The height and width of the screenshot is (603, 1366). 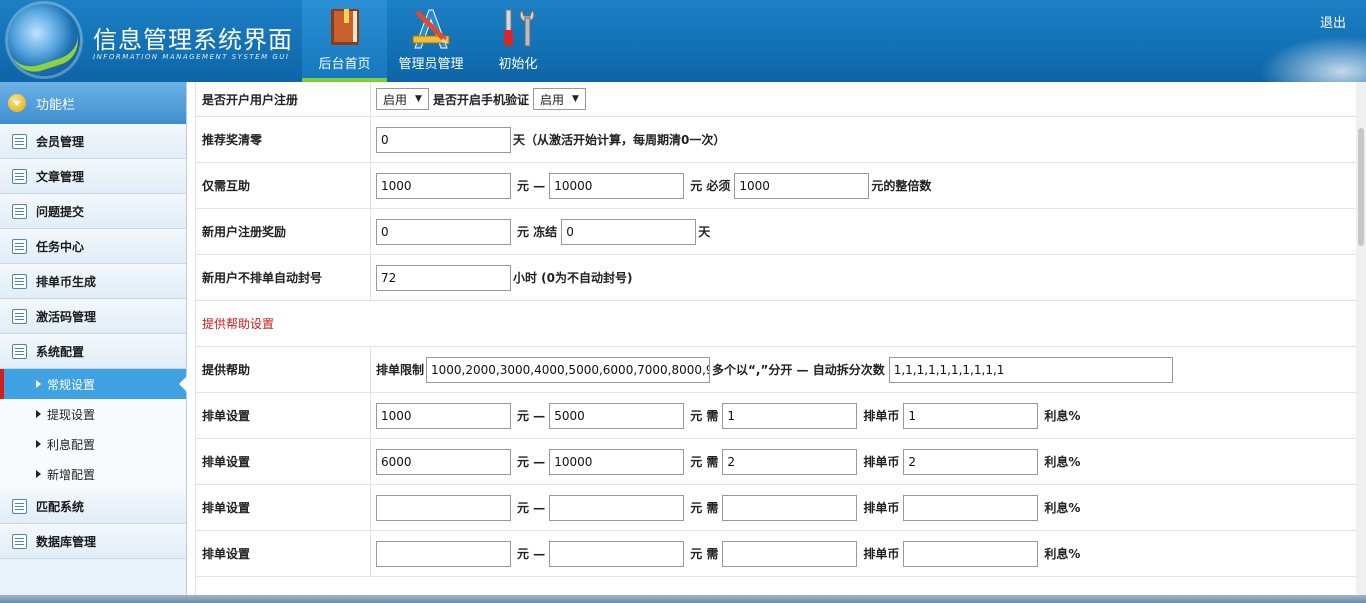 I want to click on form-row-mutual: 仅需互助 元 — 元 必须 元的整倍数, so click(x=776, y=186).